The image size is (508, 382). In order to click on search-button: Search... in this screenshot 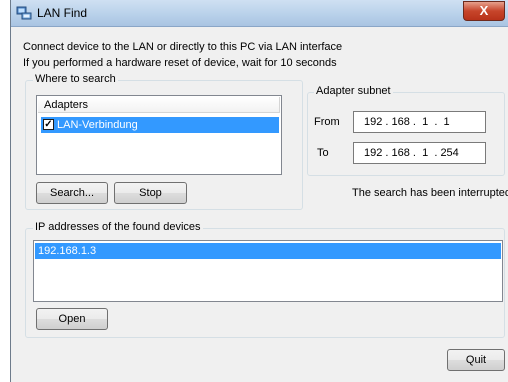, I will do `click(72, 193)`.